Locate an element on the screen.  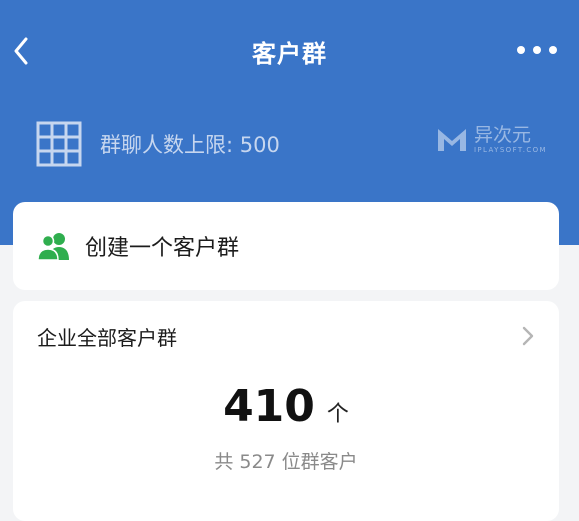
group-limit-info: 群聊人数上限: 500 is located at coordinates (158, 144).